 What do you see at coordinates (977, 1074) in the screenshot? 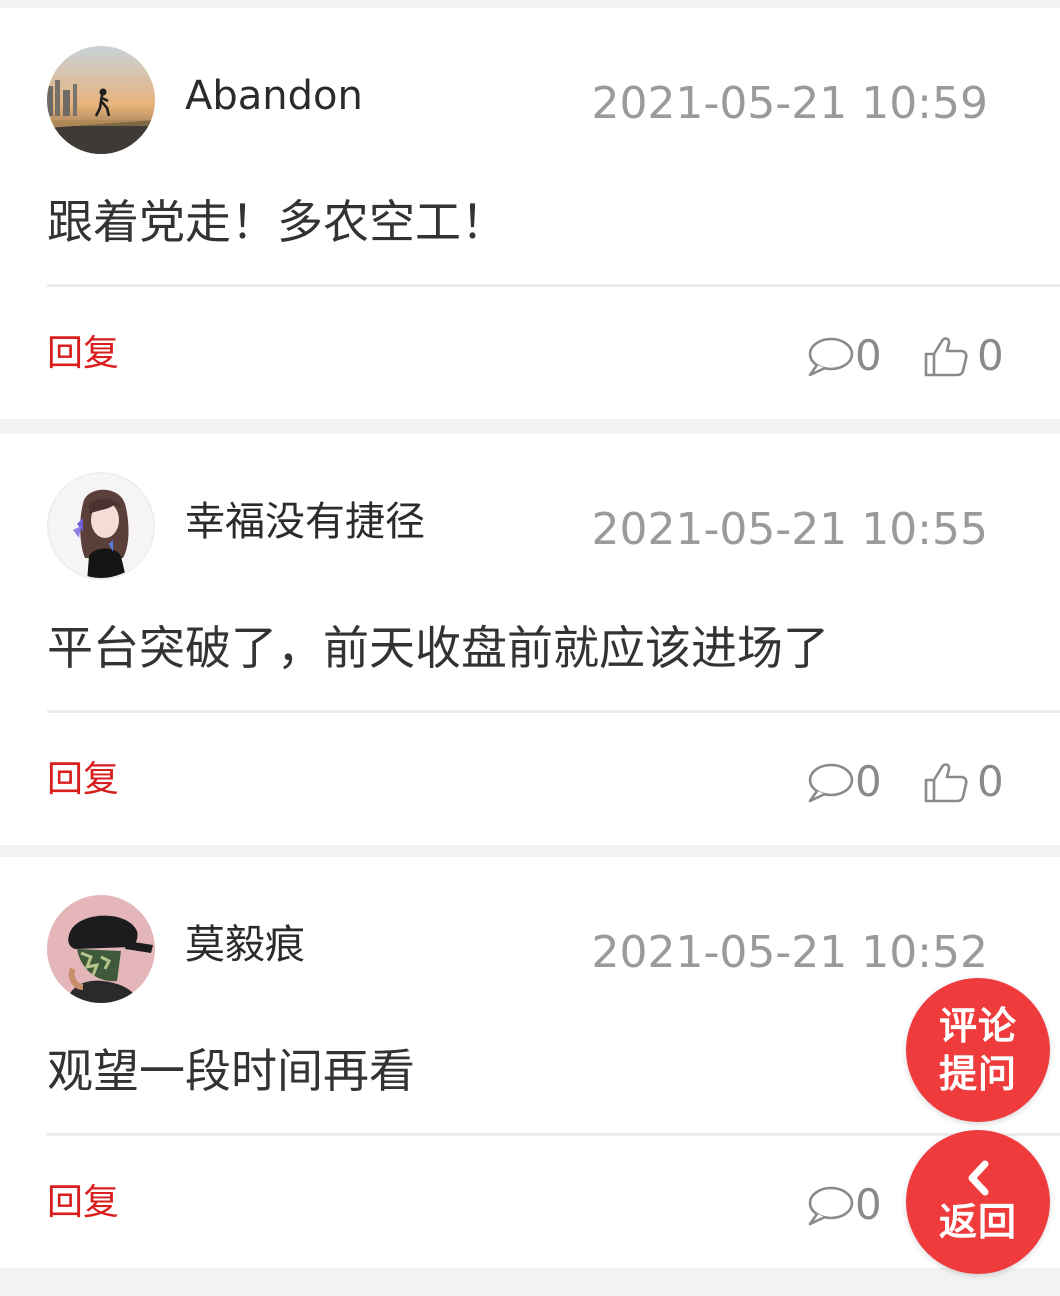
I see `comment-ask-label-line2: 提问` at bounding box center [977, 1074].